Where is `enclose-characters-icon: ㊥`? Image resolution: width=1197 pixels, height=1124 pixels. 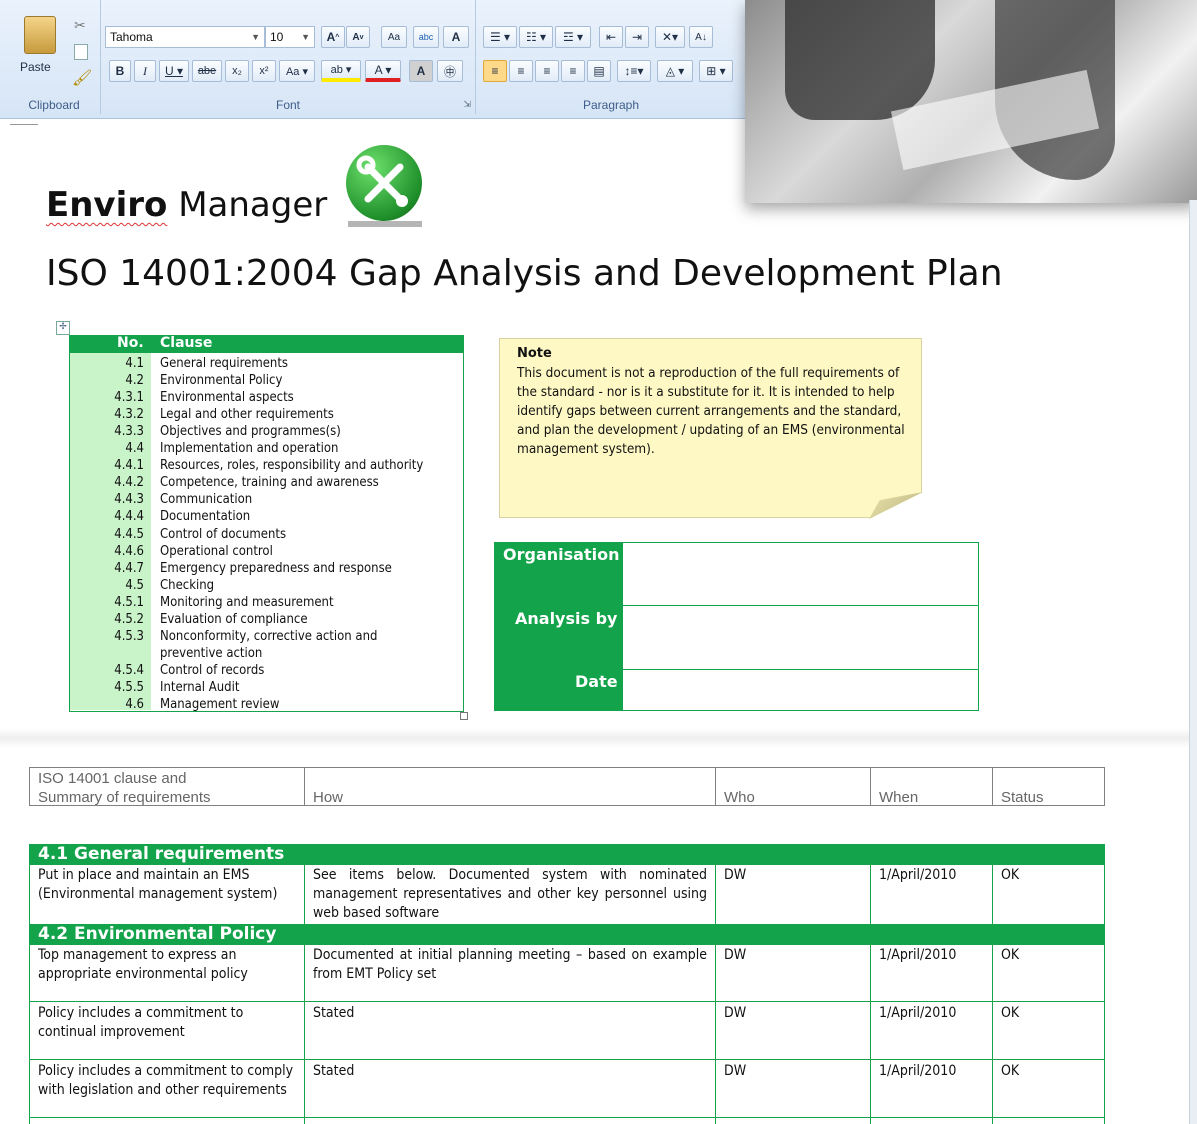 enclose-characters-icon: ㊥ is located at coordinates (450, 71).